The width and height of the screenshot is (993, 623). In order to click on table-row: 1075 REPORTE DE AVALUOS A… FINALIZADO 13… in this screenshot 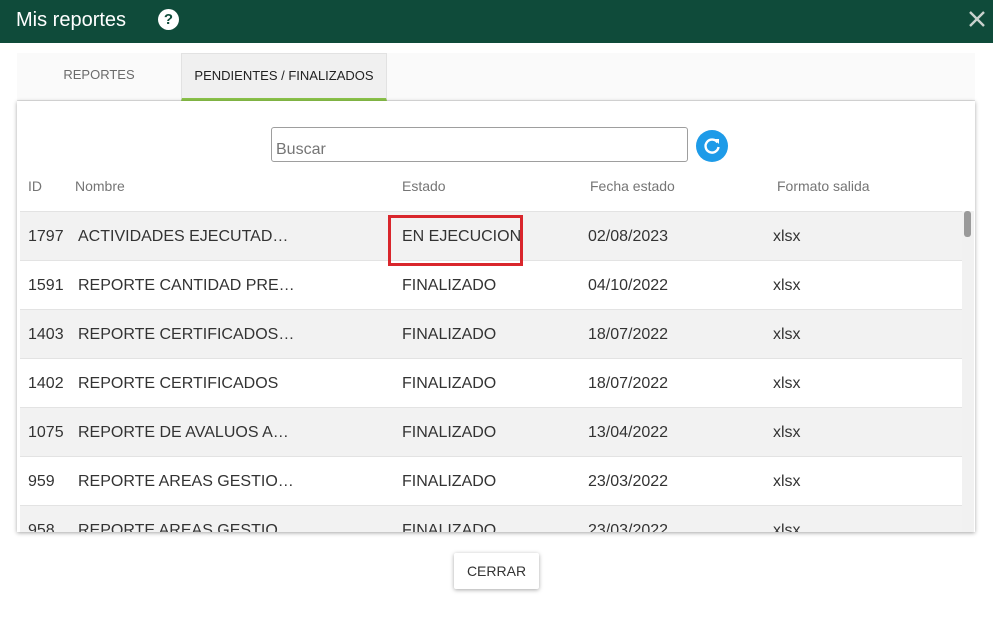, I will do `click(491, 431)`.